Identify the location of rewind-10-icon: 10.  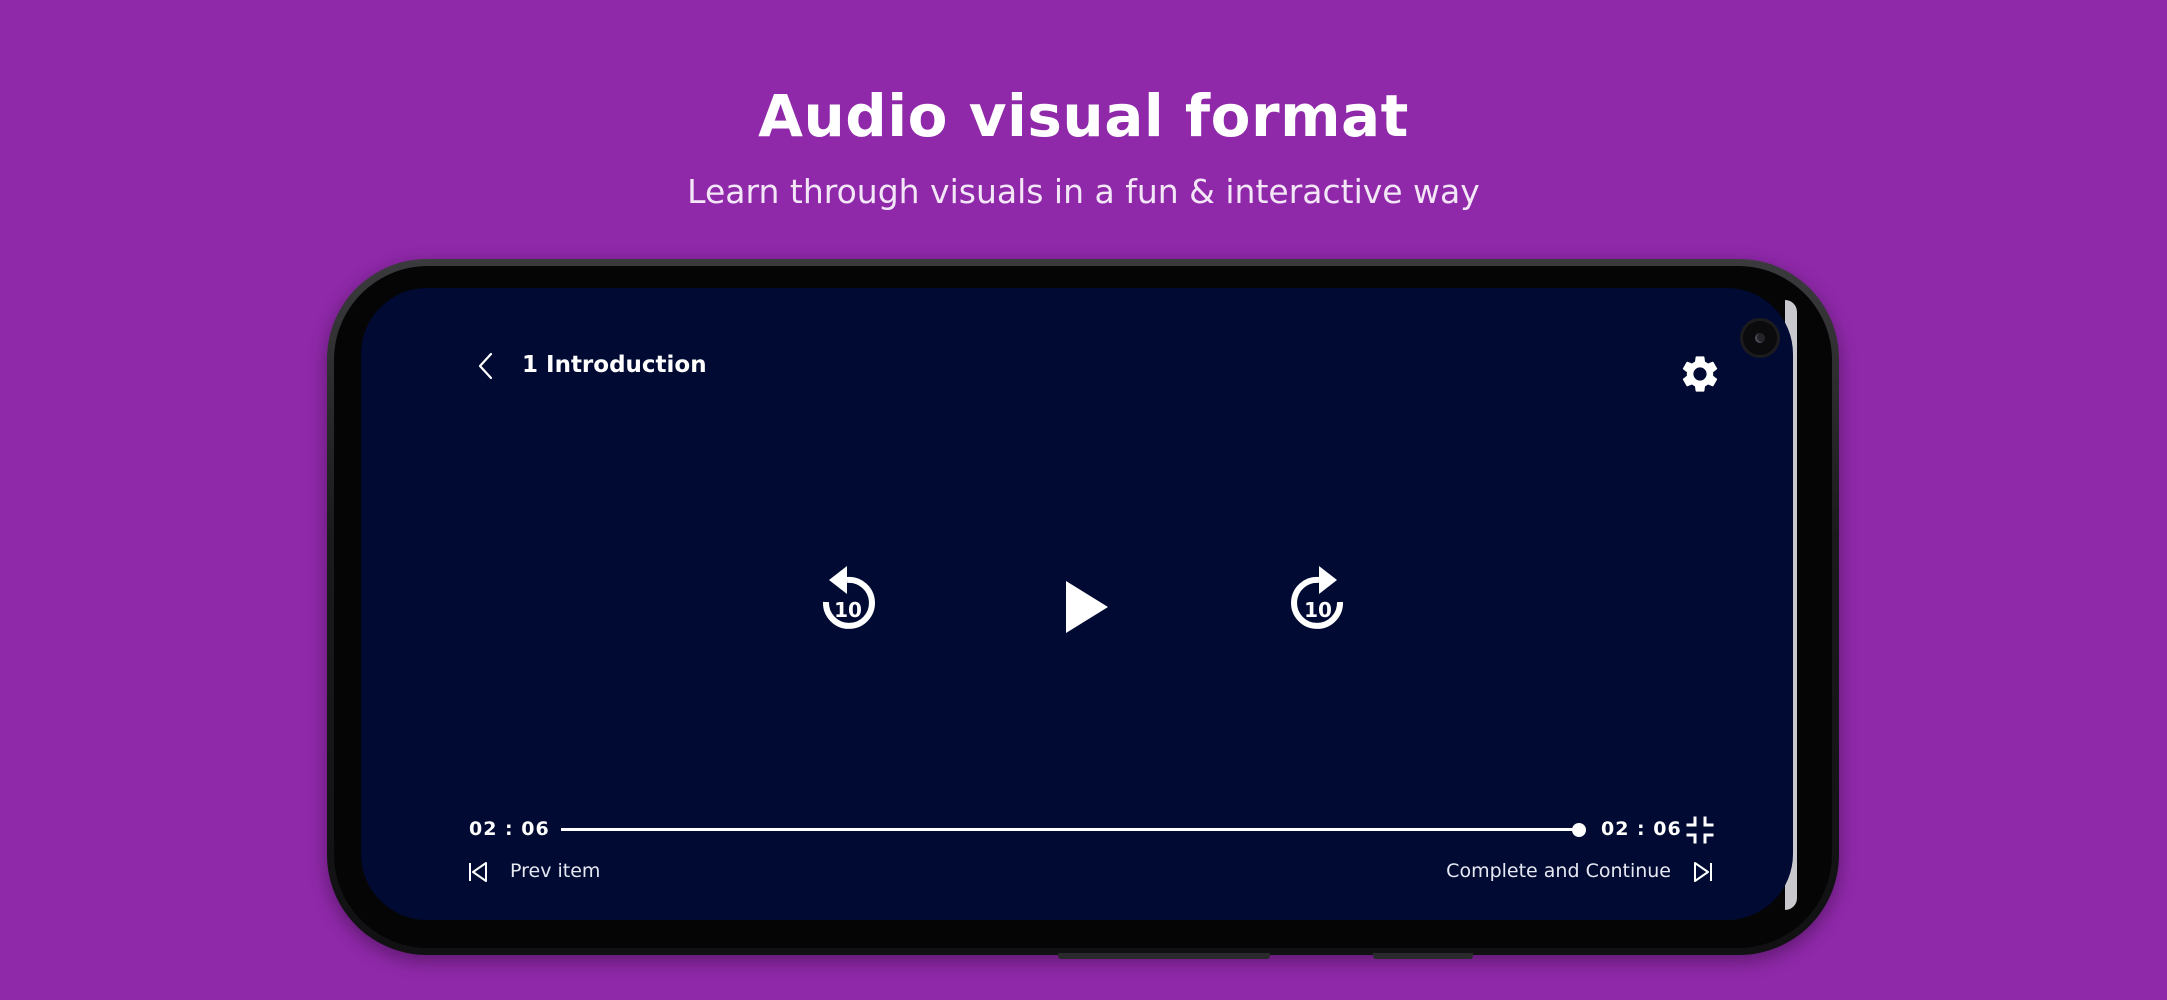
(847, 602).